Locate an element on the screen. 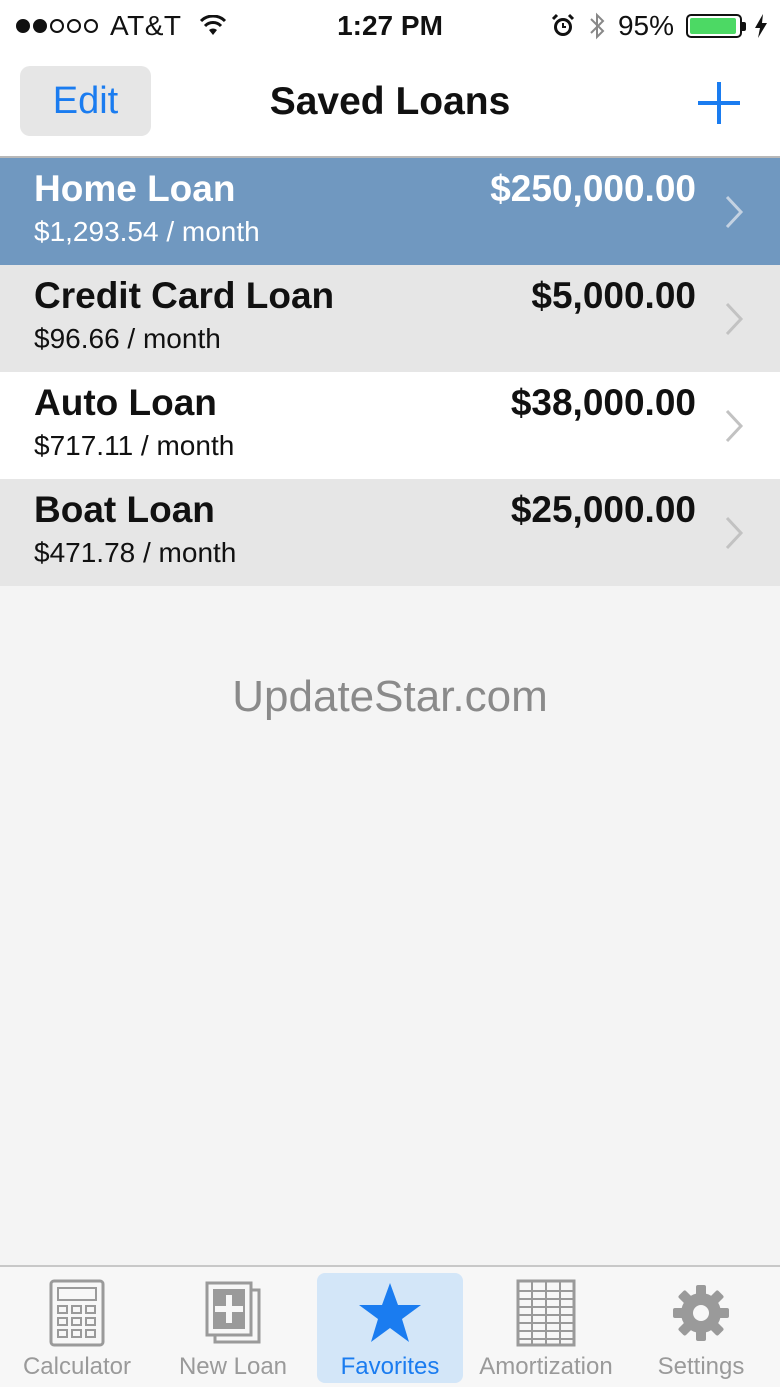 The width and height of the screenshot is (780, 1387). tab-label: Settings is located at coordinates (701, 1366).